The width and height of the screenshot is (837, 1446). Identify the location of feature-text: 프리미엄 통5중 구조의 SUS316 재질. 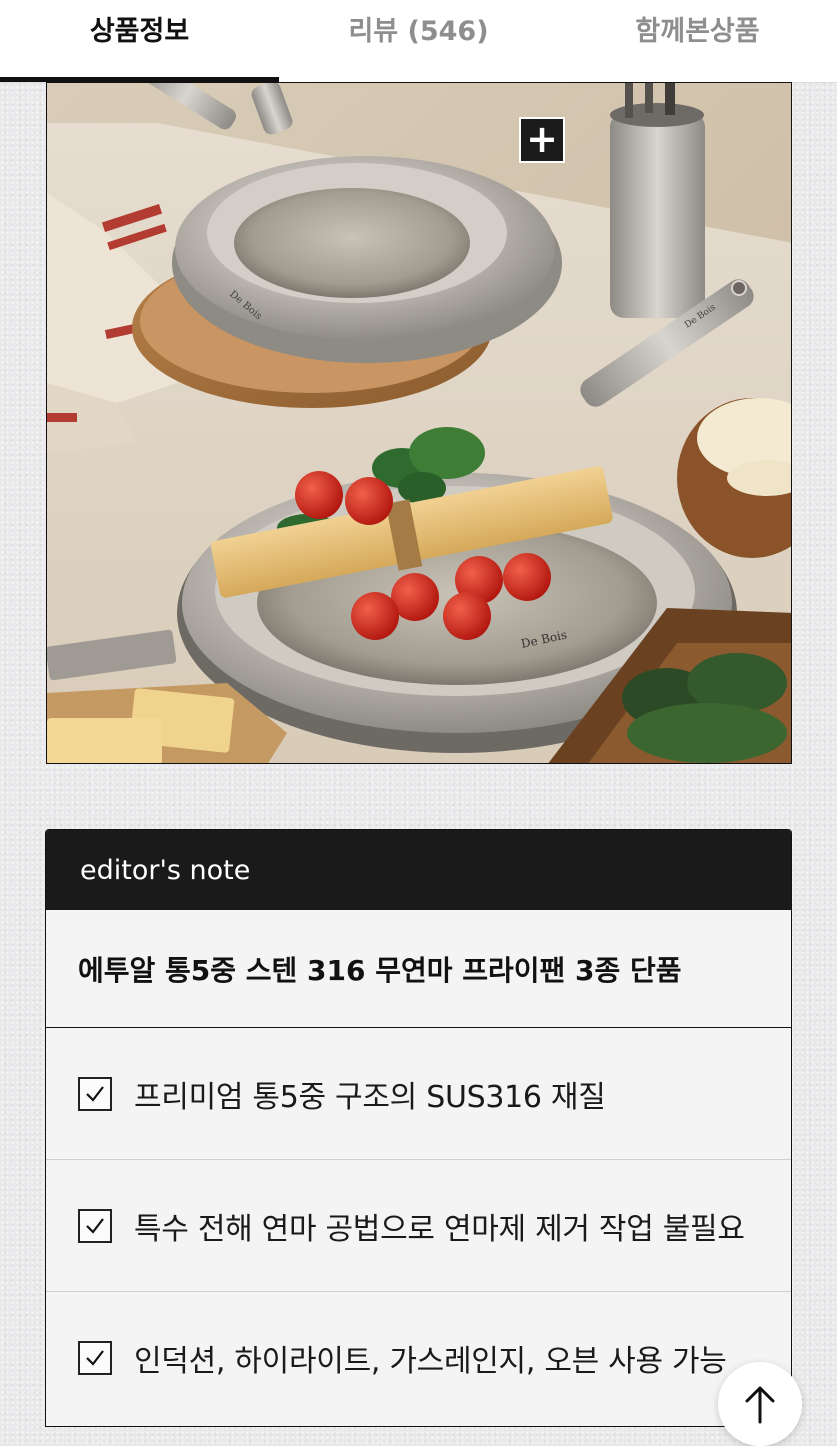
(370, 1097).